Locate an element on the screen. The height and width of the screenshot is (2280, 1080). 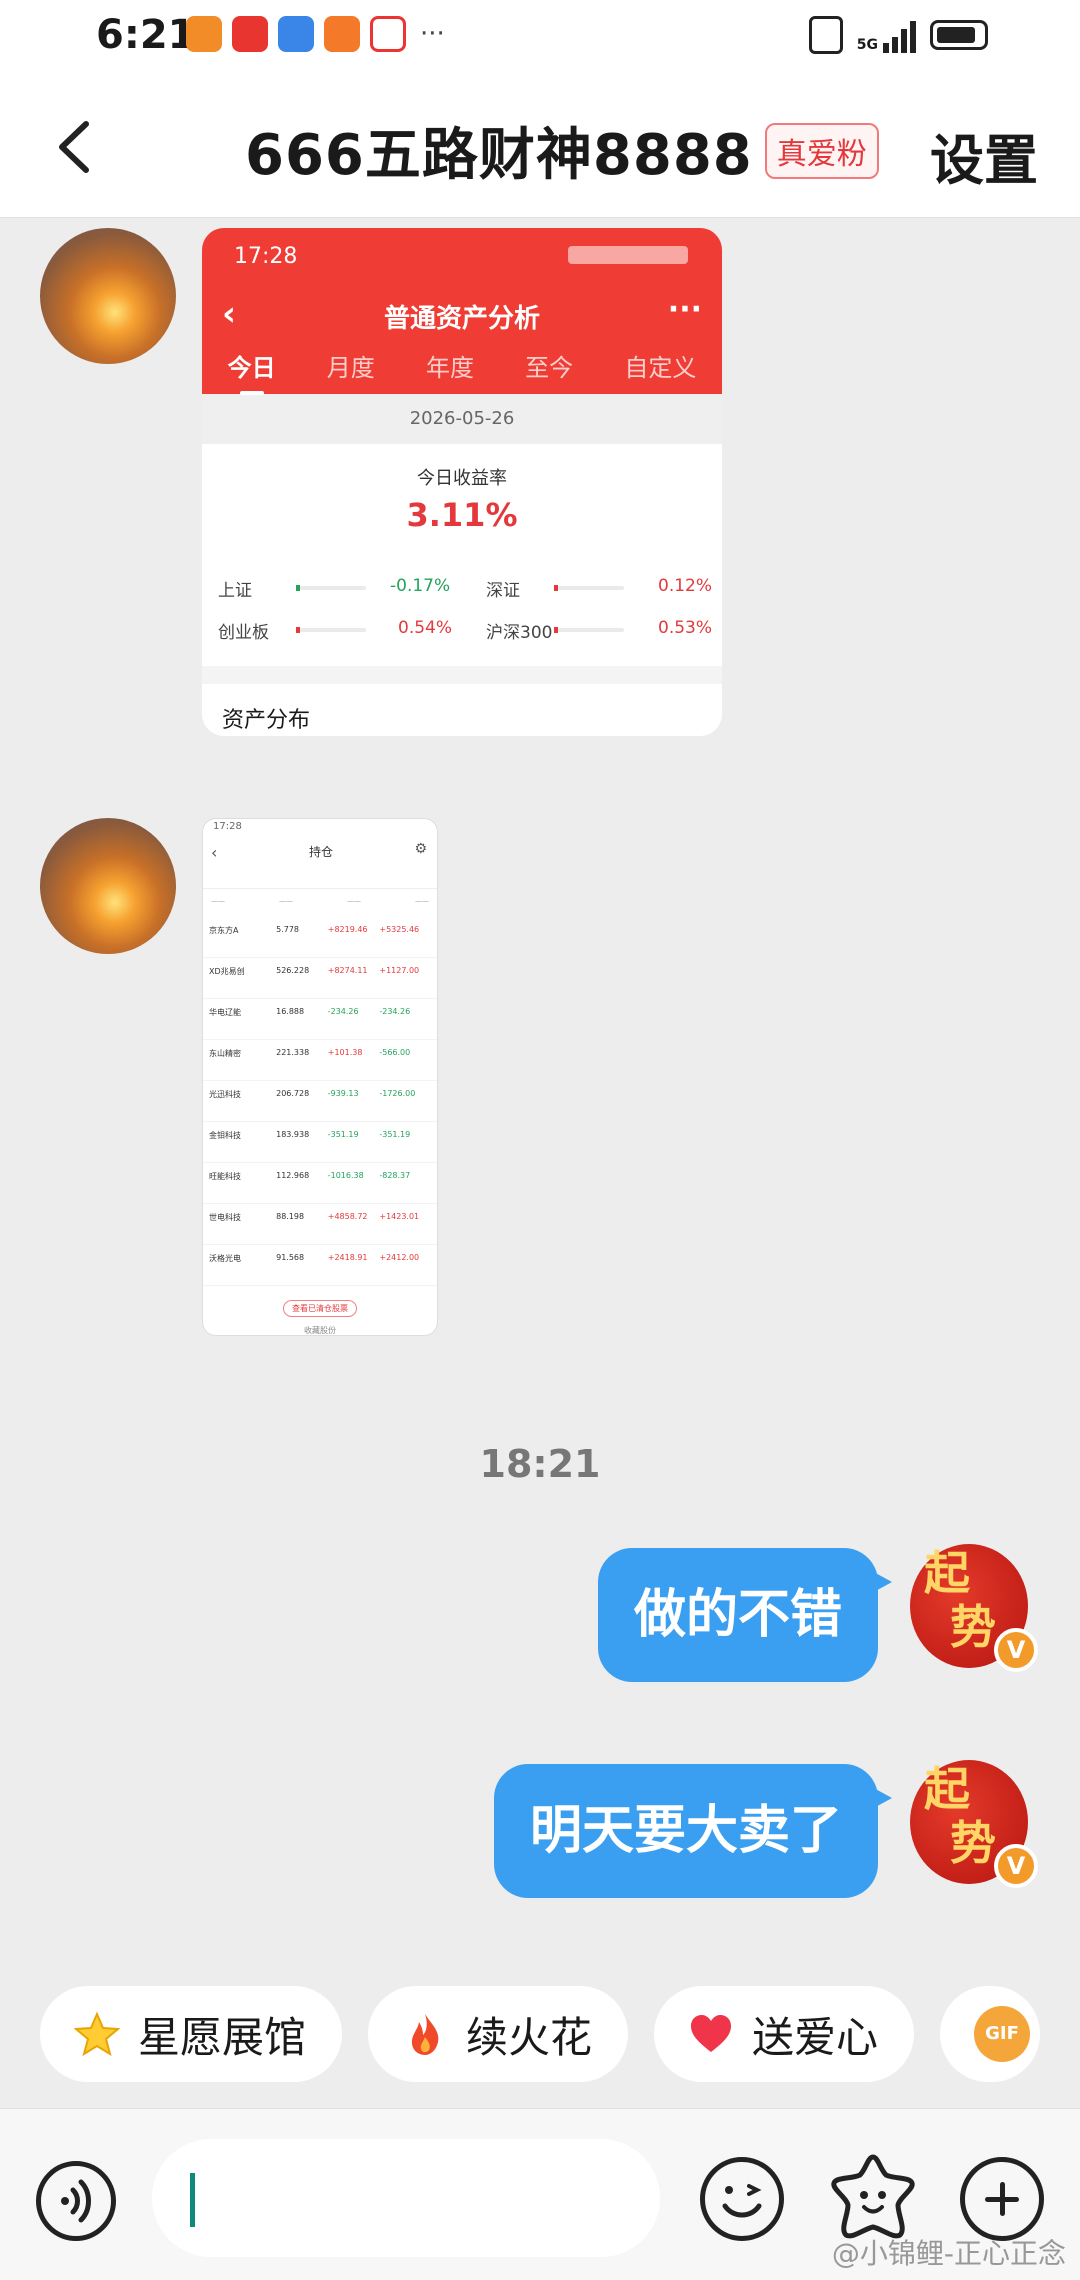
sent-message-bubble: 明天要大卖了 is located at coordinates (693, 1831).